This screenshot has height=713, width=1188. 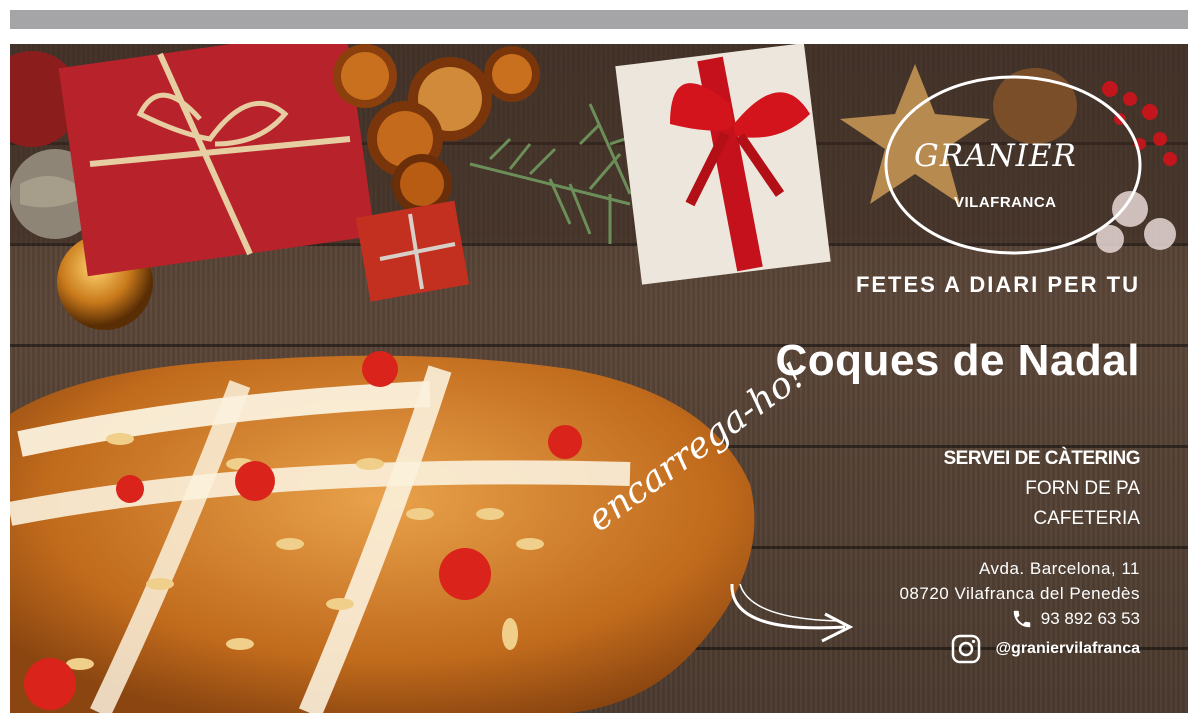 I want to click on small-red-gift, so click(x=412, y=251).